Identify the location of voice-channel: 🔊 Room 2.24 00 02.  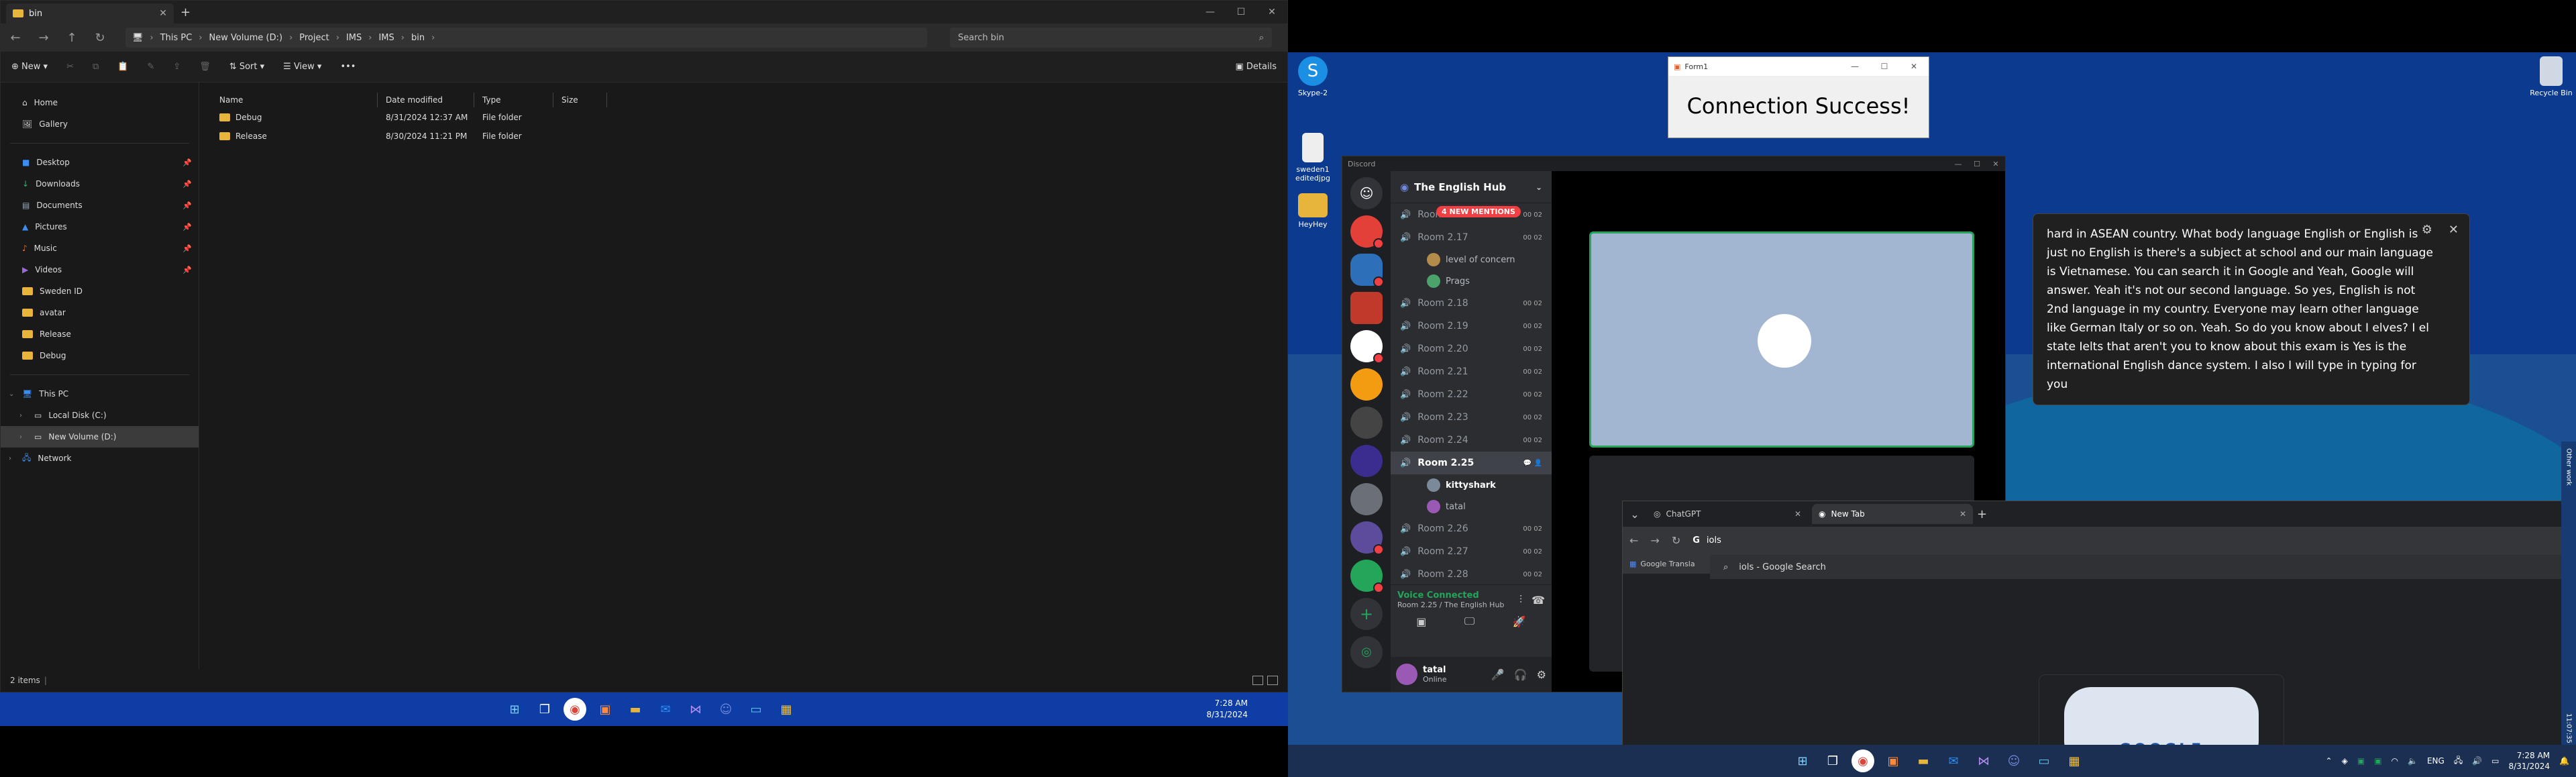
(1471, 440).